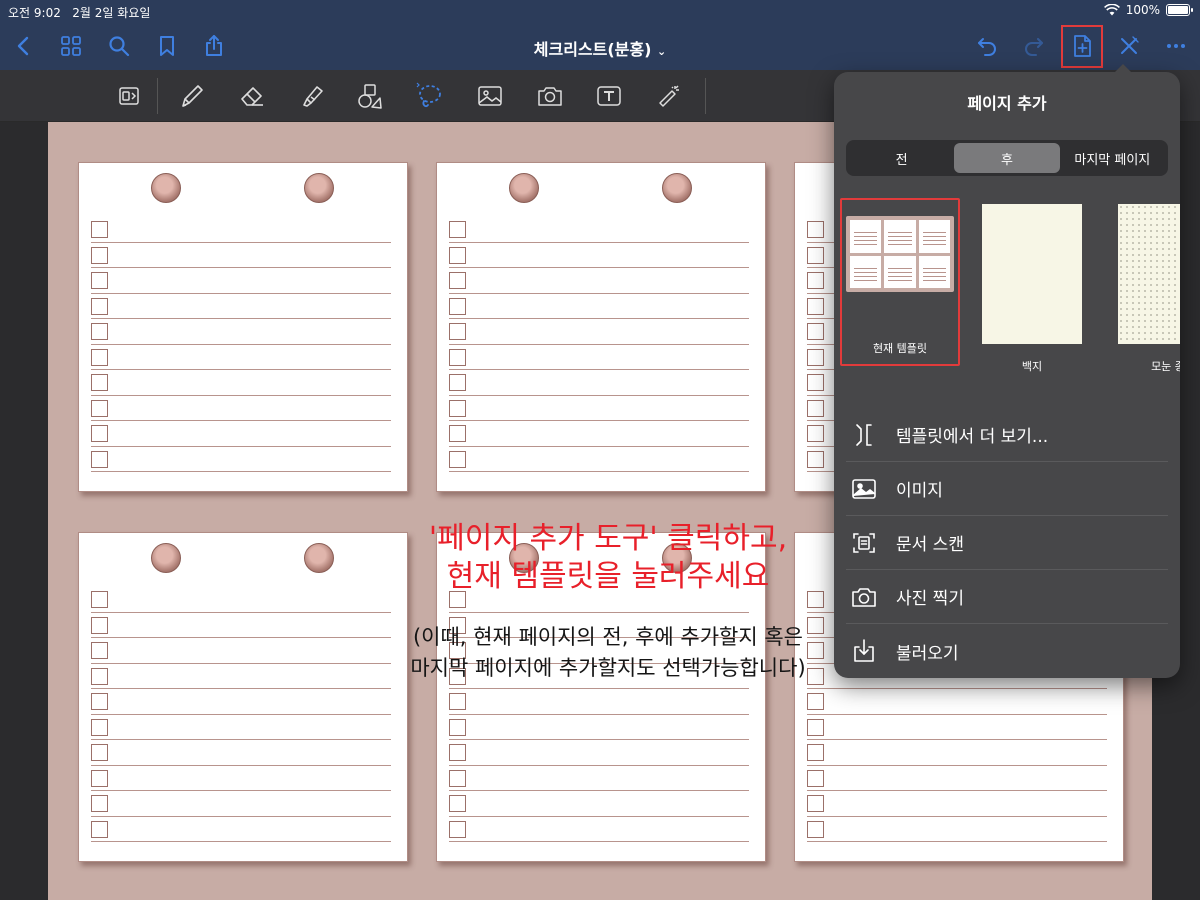 The image size is (1200, 900). I want to click on battery-percent: 100%, so click(1142, 10).